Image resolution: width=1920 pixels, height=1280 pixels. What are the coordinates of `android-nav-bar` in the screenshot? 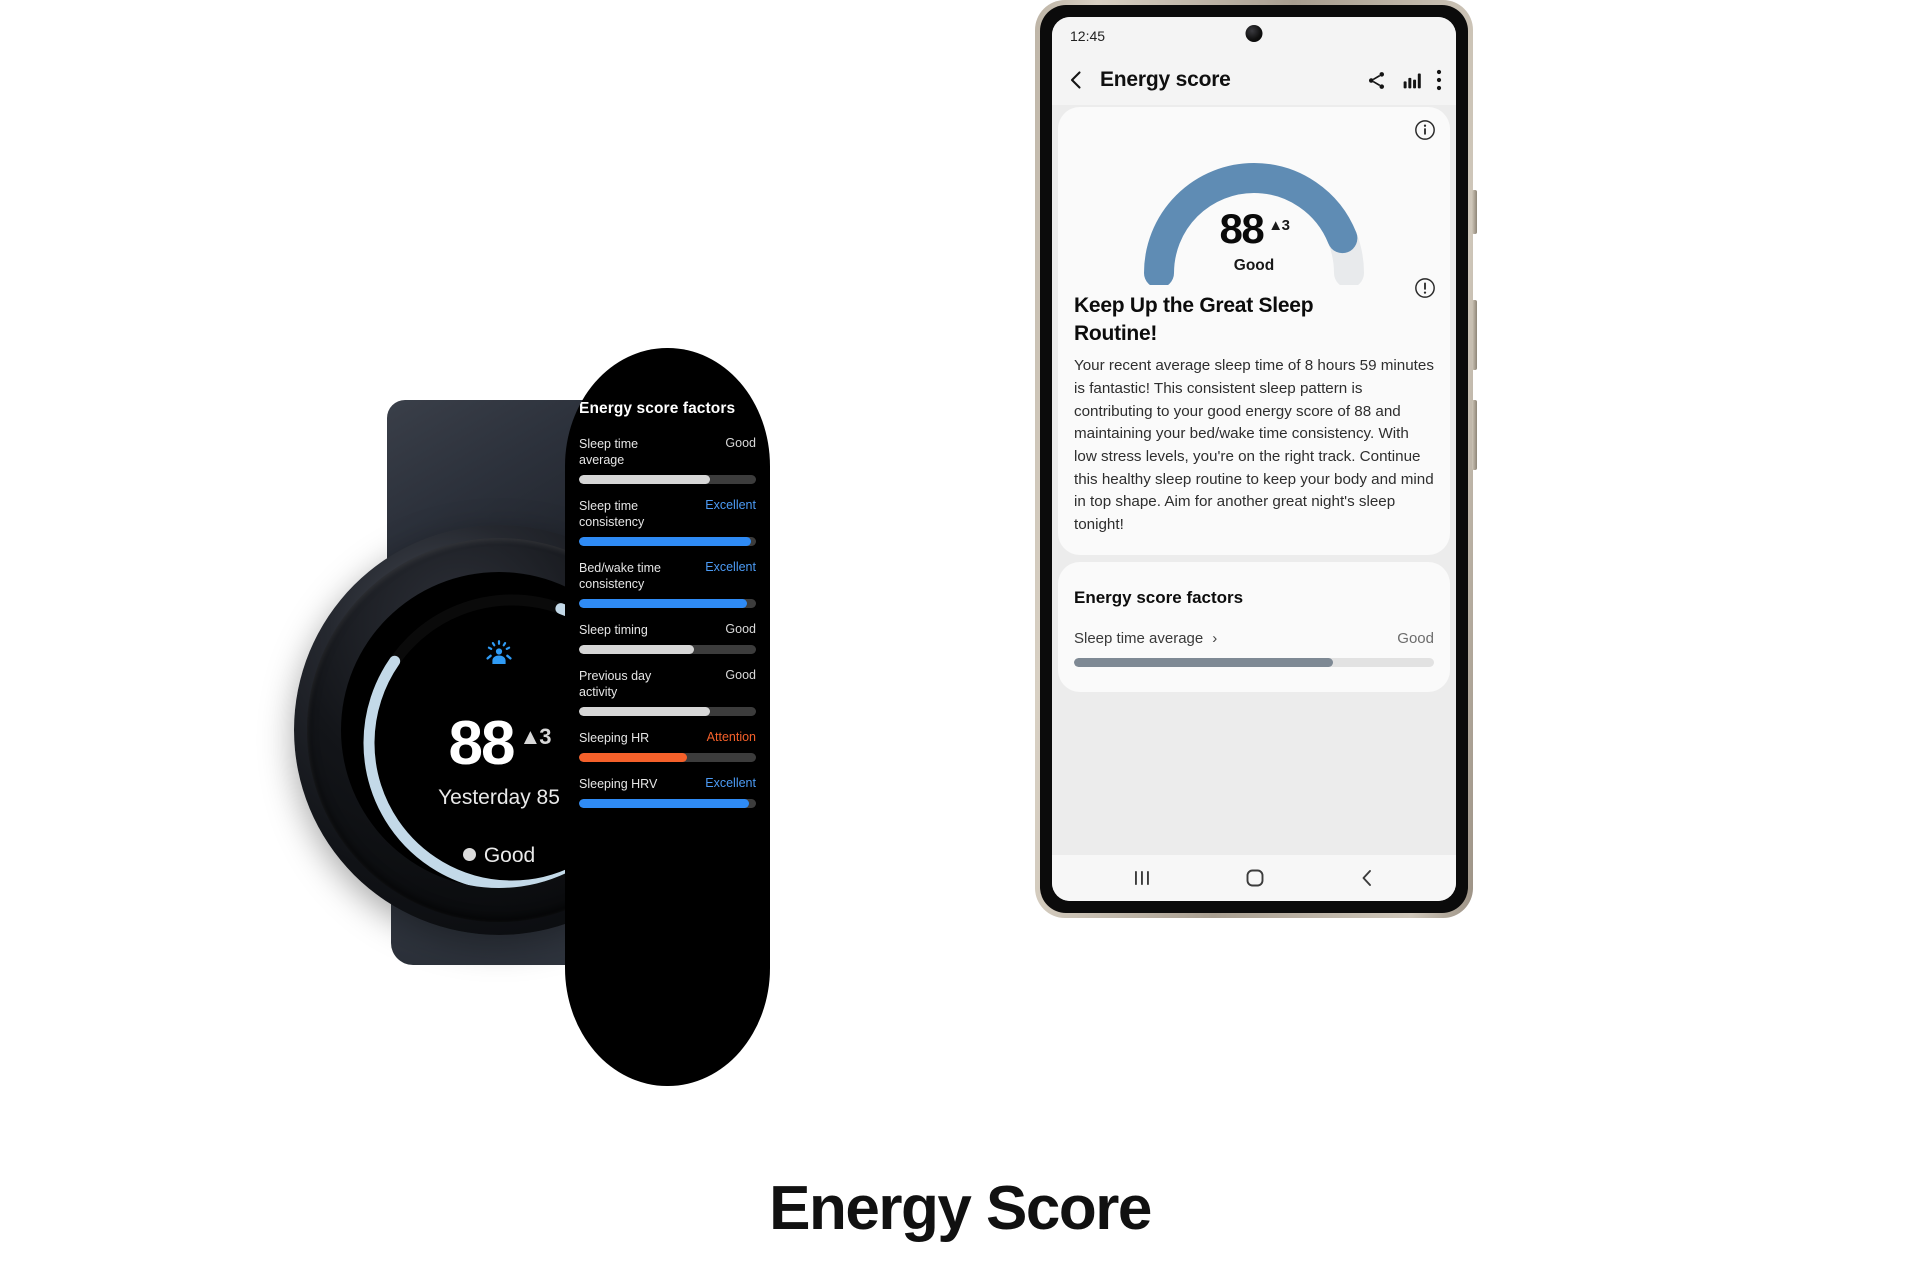 It's located at (1254, 878).